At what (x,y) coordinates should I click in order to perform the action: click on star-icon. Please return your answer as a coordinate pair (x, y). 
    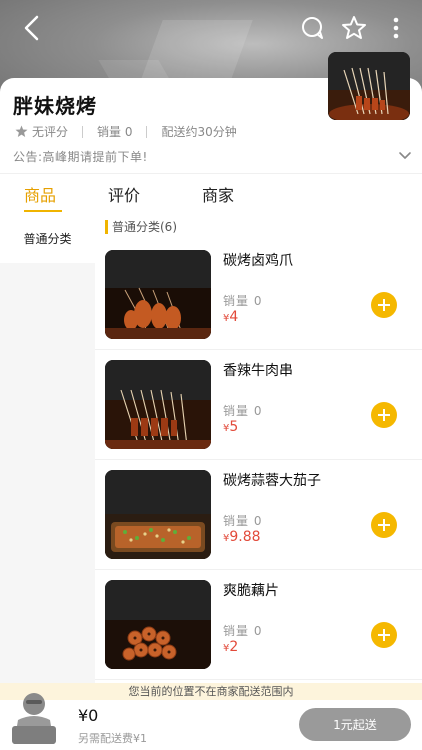
    Looking at the image, I should click on (354, 28).